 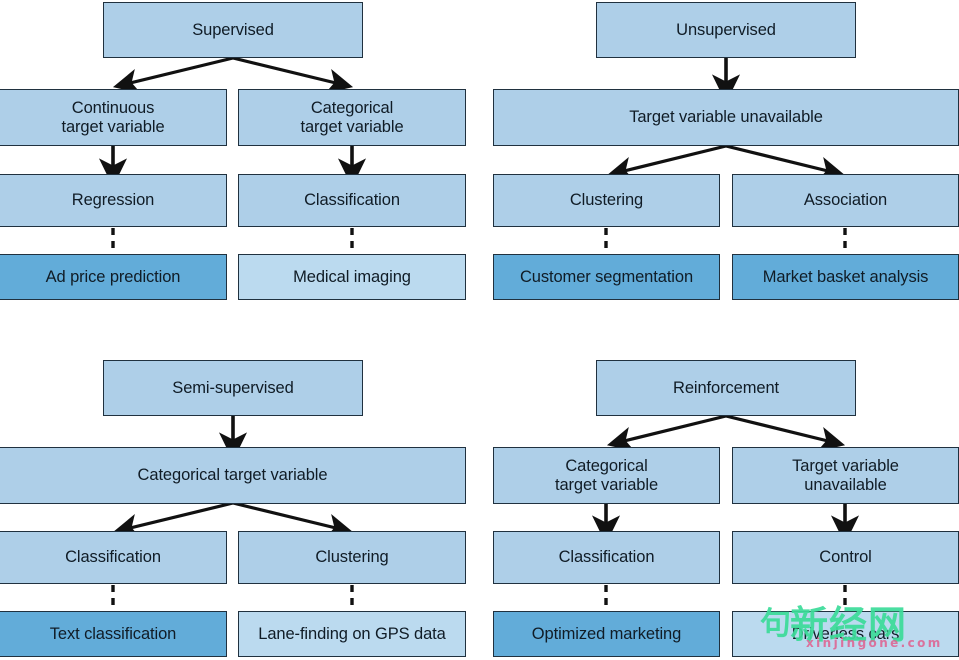 What do you see at coordinates (113, 634) in the screenshot?
I see `node-semi-supervised-text-classification: Text classification` at bounding box center [113, 634].